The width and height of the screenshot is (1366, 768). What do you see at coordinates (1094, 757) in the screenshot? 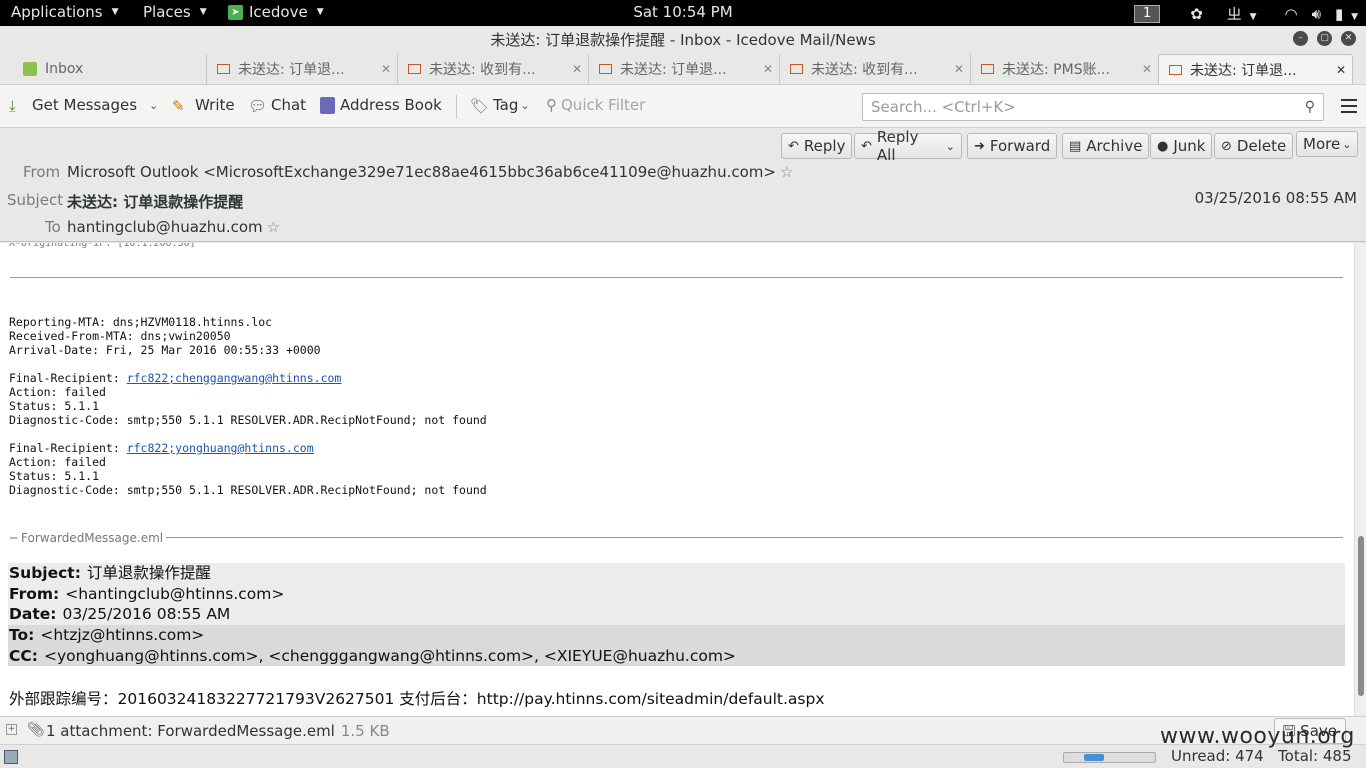
I see `progress-fill` at bounding box center [1094, 757].